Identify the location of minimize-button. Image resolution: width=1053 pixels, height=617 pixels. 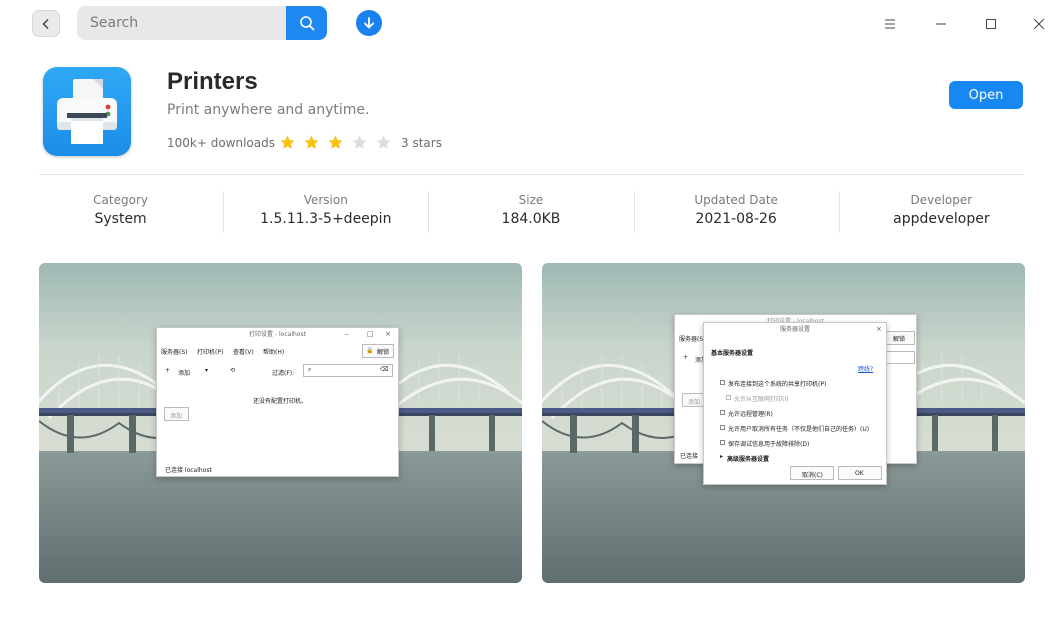
(941, 24).